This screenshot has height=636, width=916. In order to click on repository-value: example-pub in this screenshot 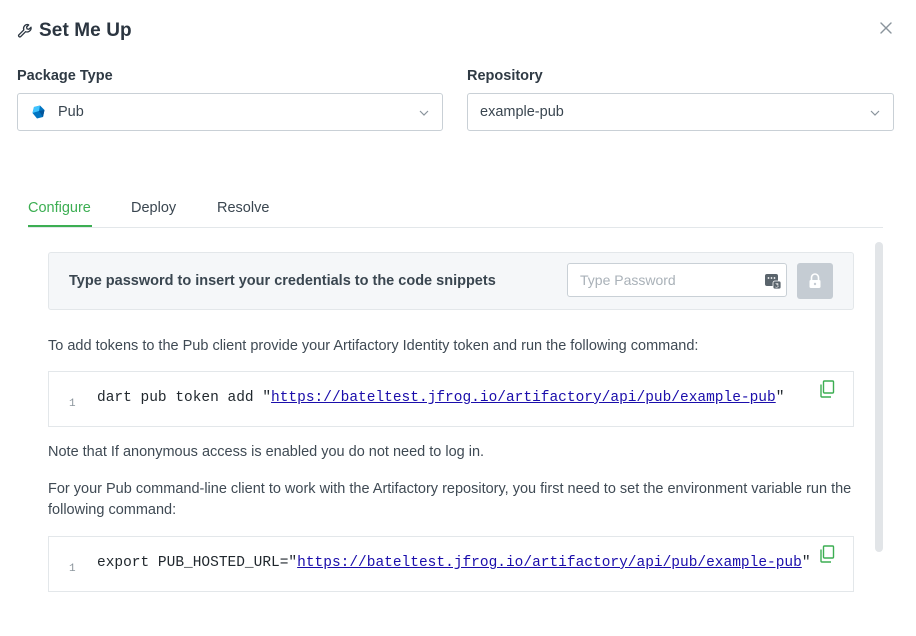, I will do `click(522, 112)`.